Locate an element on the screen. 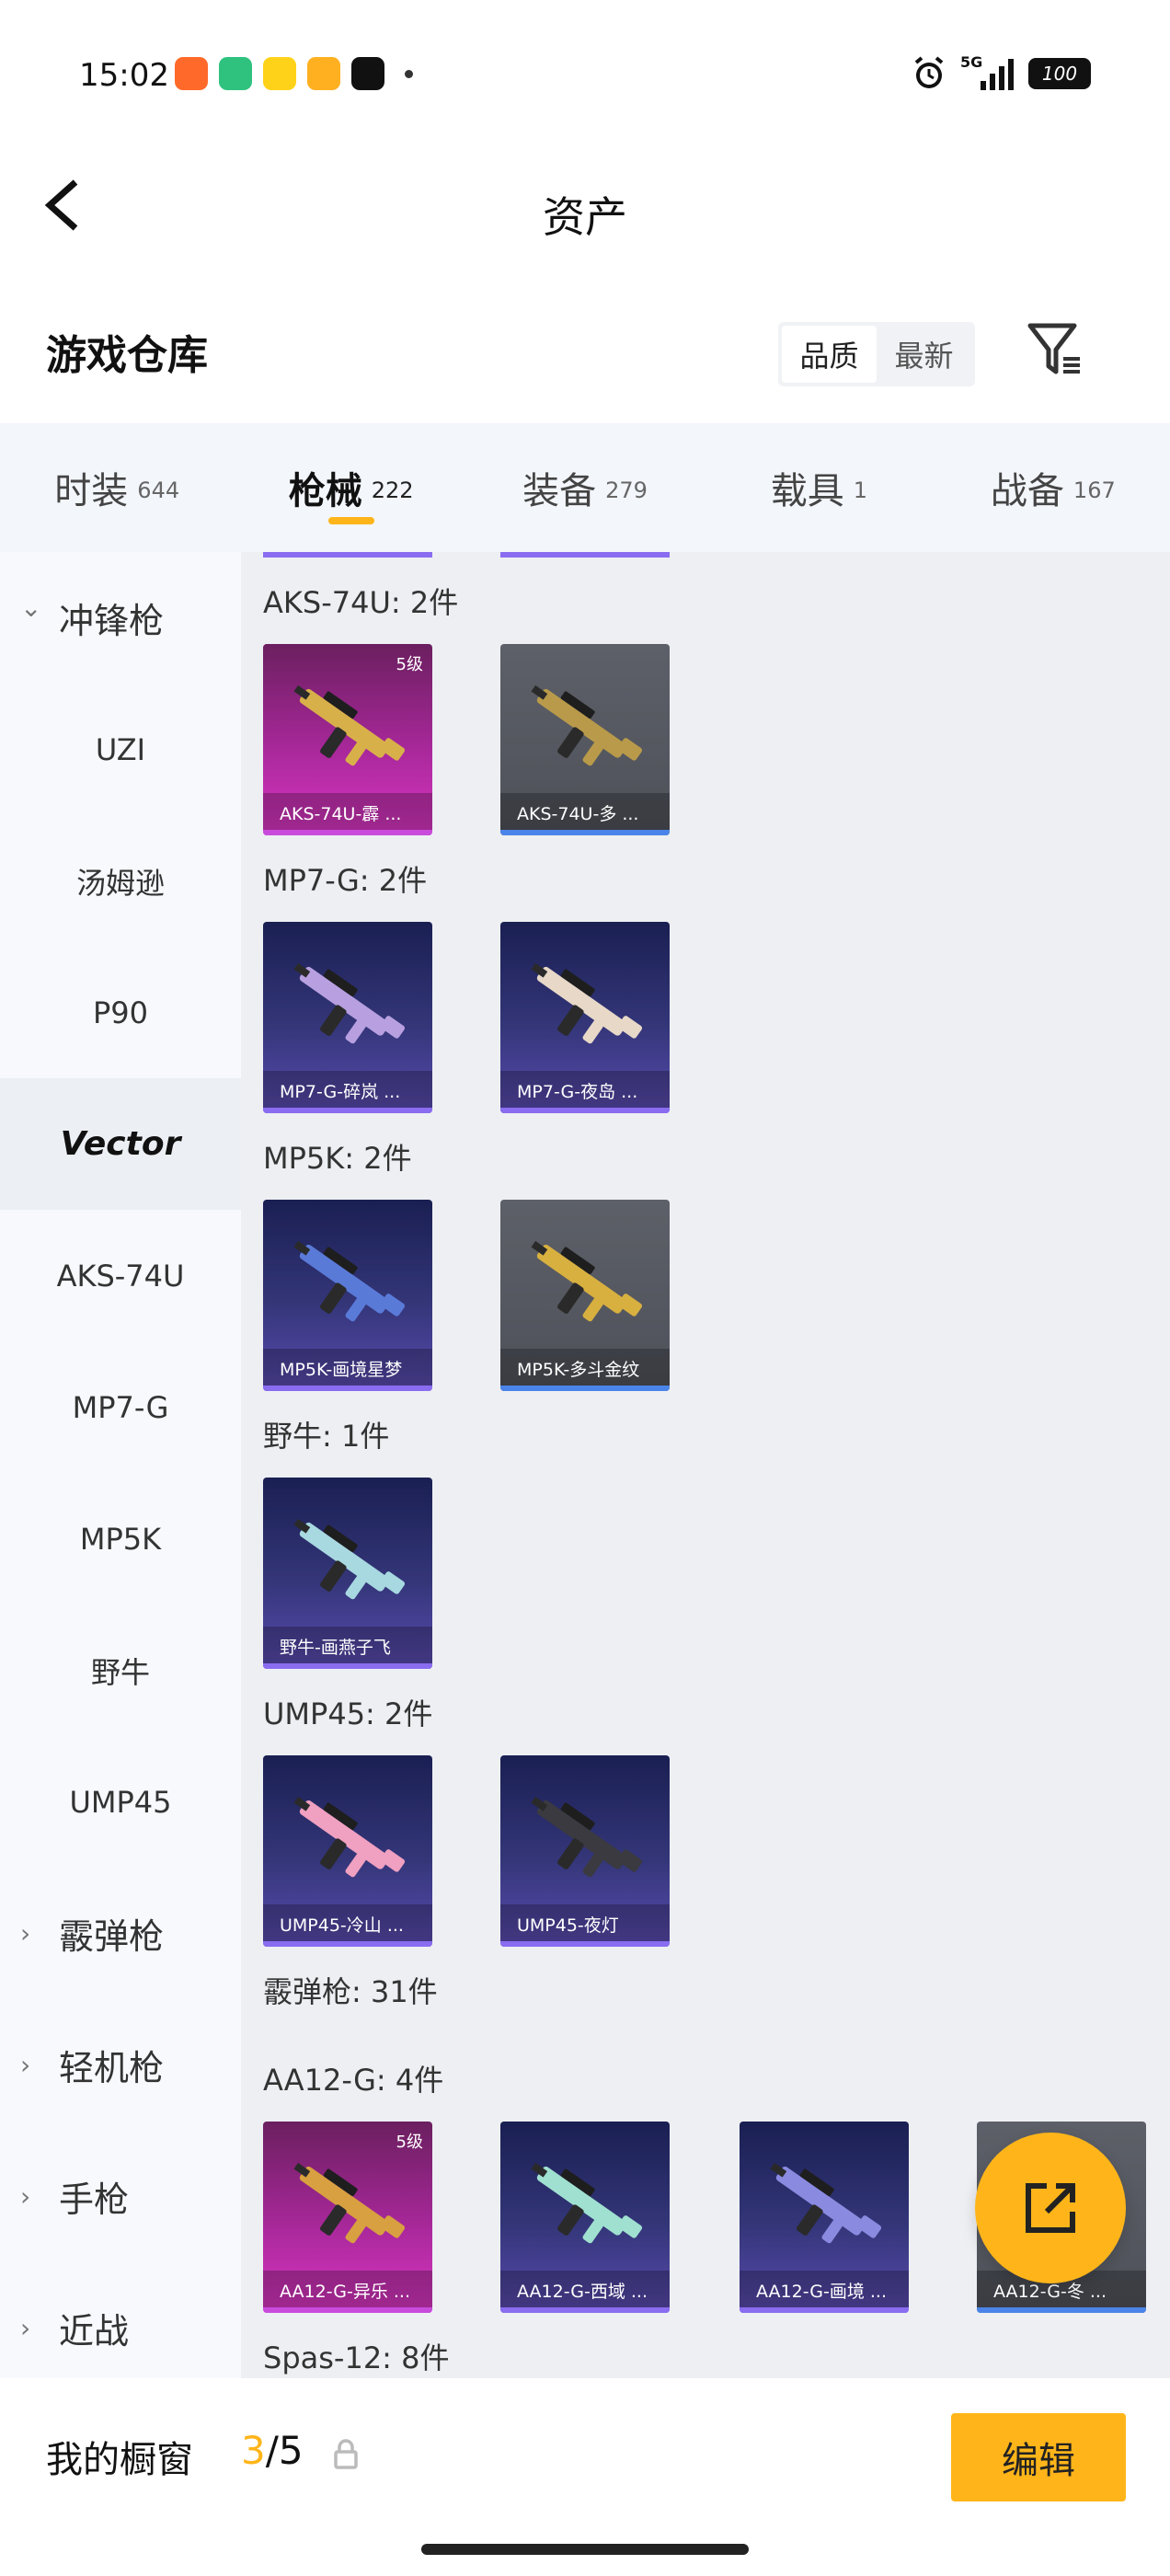 The height and width of the screenshot is (2576, 1170). alarm-icon is located at coordinates (929, 72).